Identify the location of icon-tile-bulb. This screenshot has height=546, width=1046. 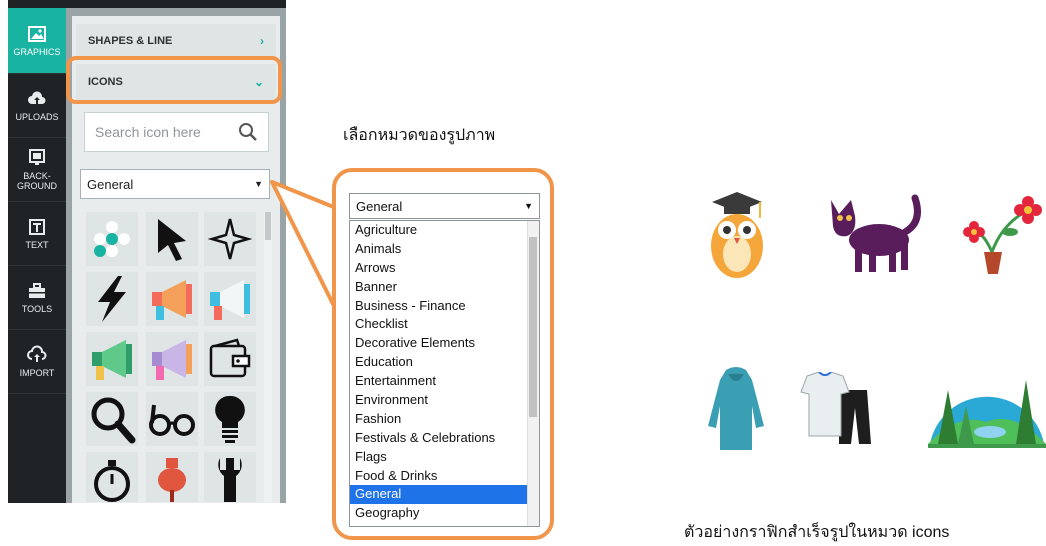
(230, 419).